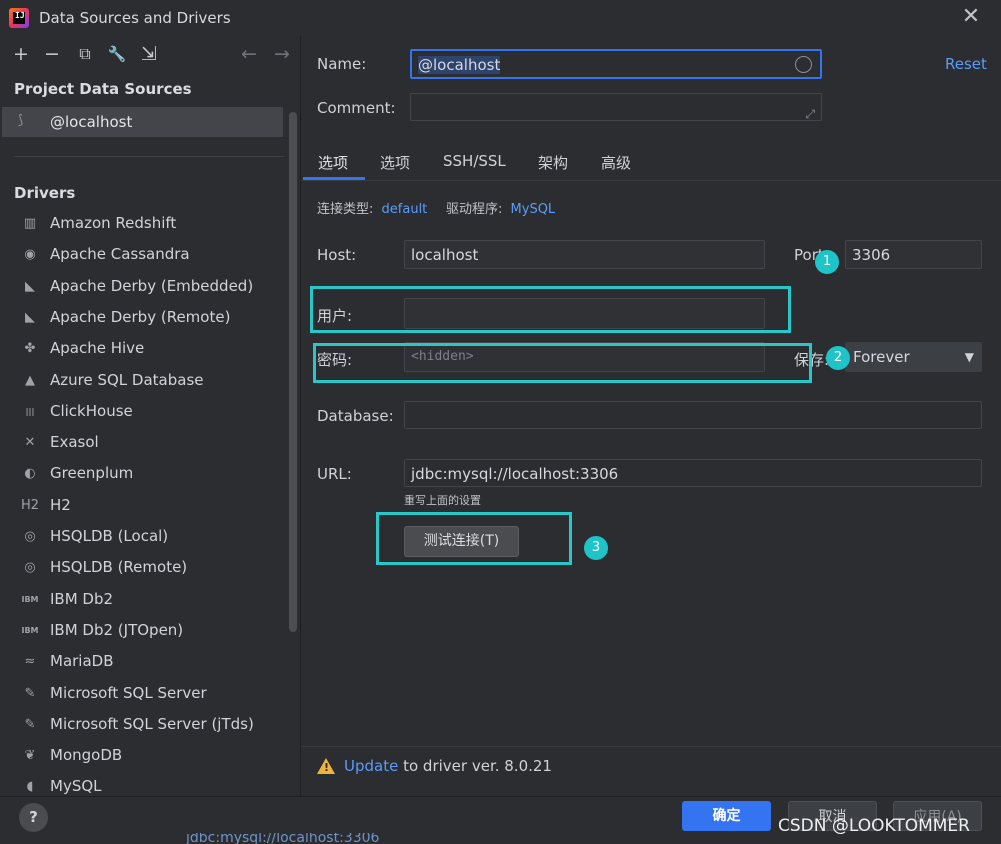 This screenshot has height=844, width=1001. I want to click on driver-item: ▥ Amazon Redshift, so click(145, 224).